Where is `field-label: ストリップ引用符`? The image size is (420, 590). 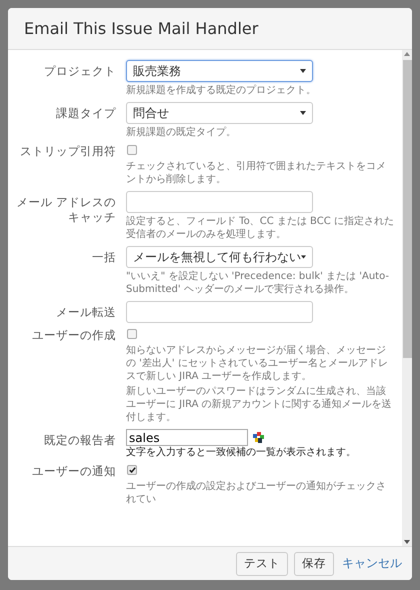 field-label: ストリップ引用符 is located at coordinates (67, 152).